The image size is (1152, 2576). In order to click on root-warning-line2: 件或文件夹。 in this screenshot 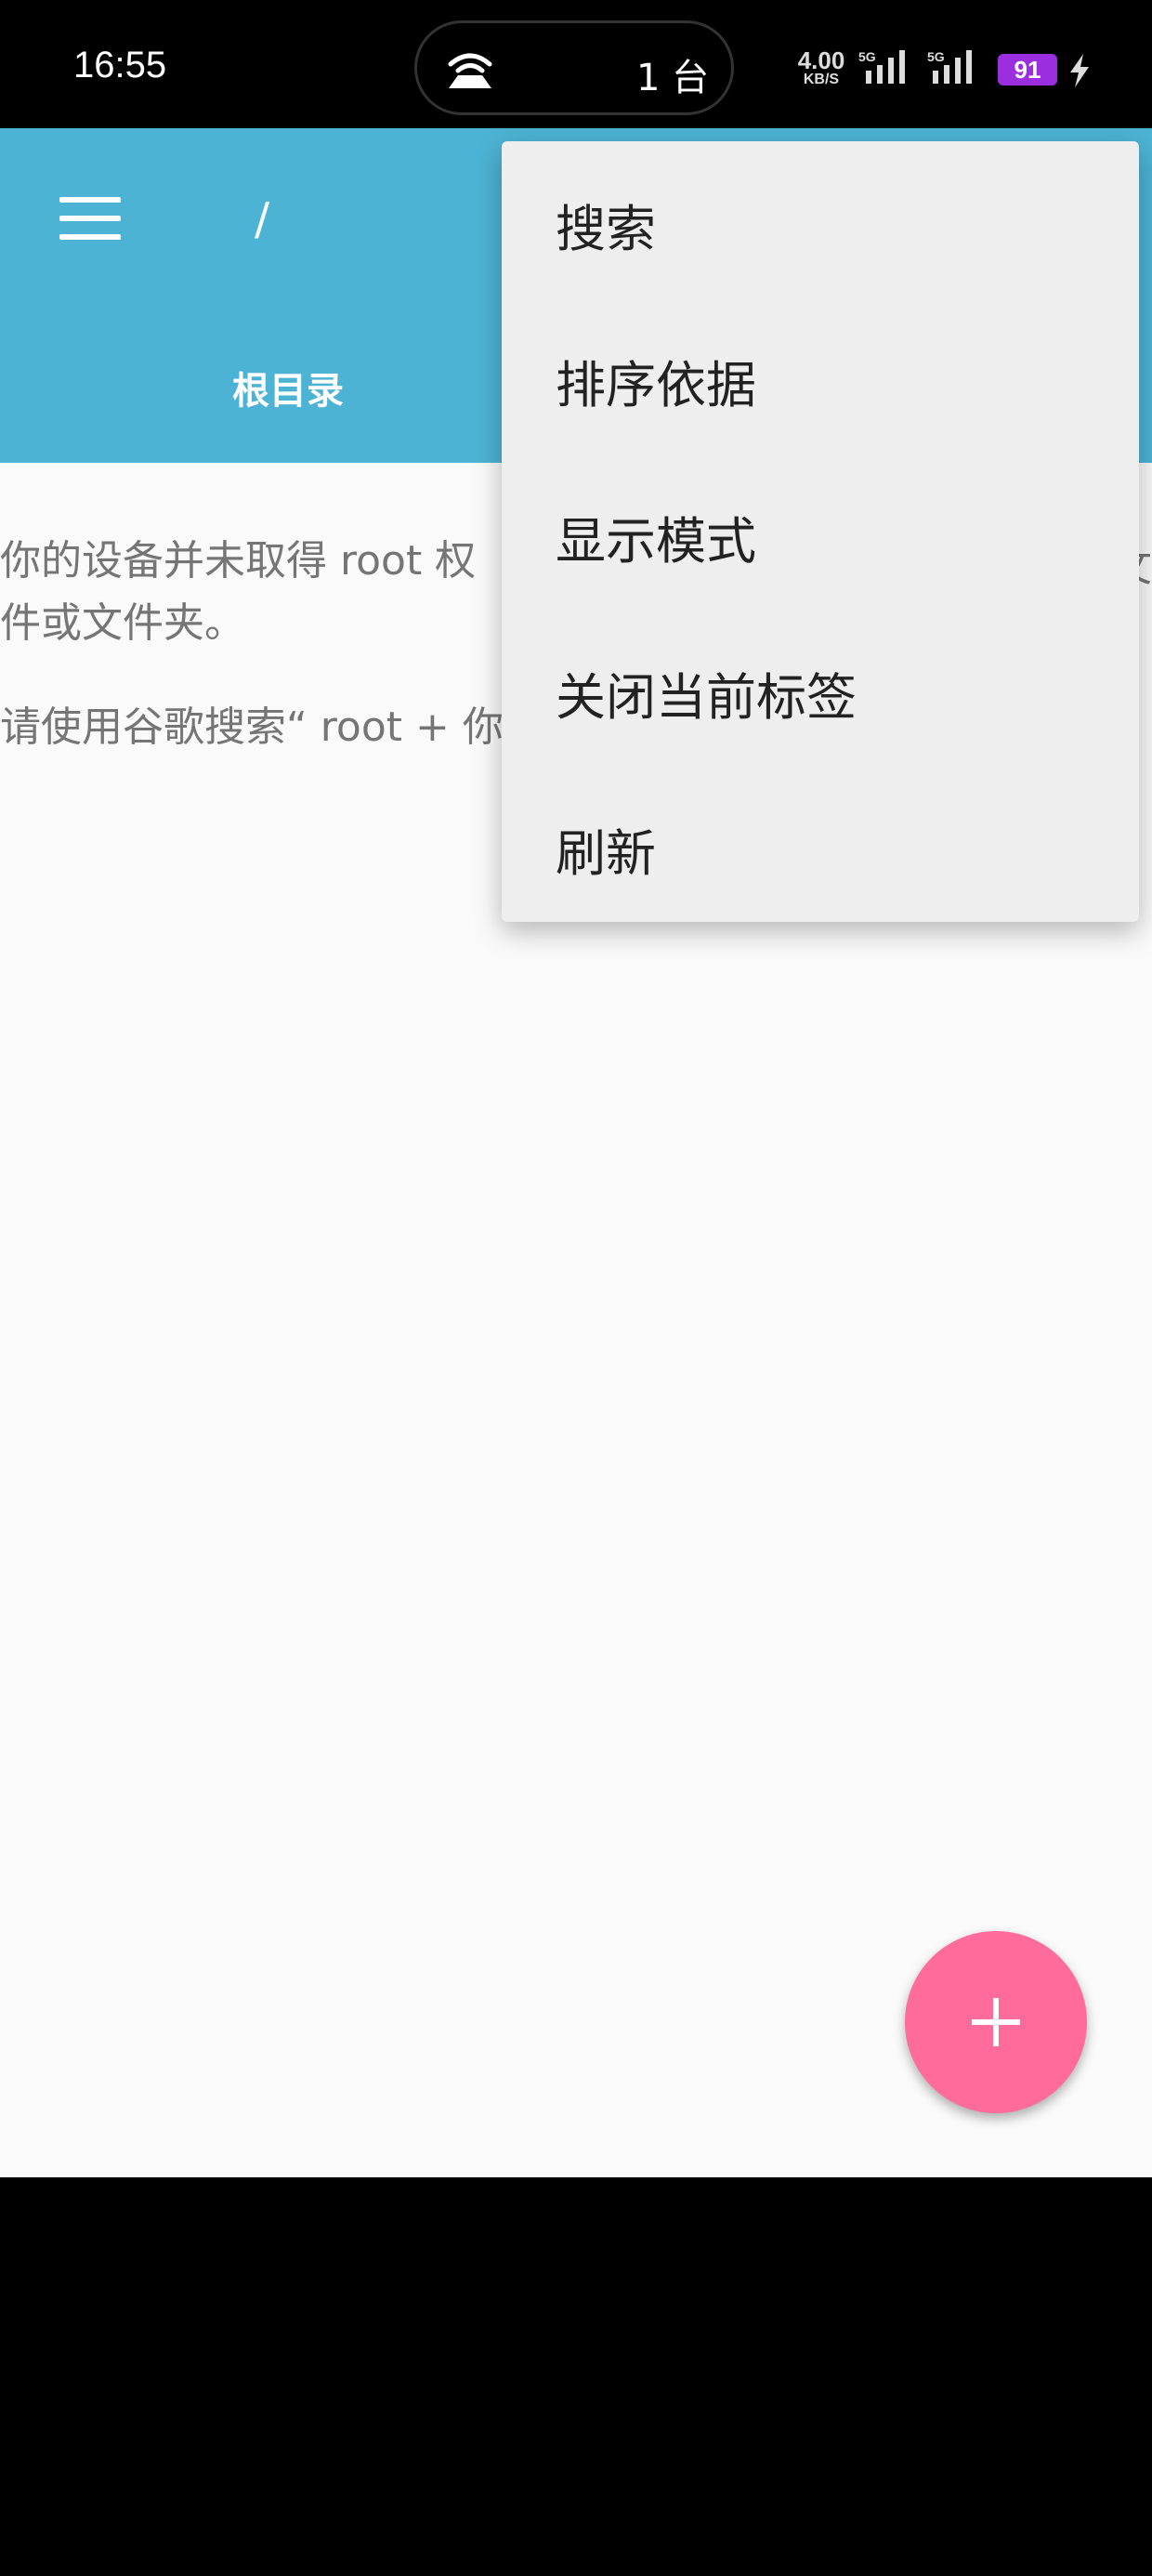, I will do `click(122, 623)`.